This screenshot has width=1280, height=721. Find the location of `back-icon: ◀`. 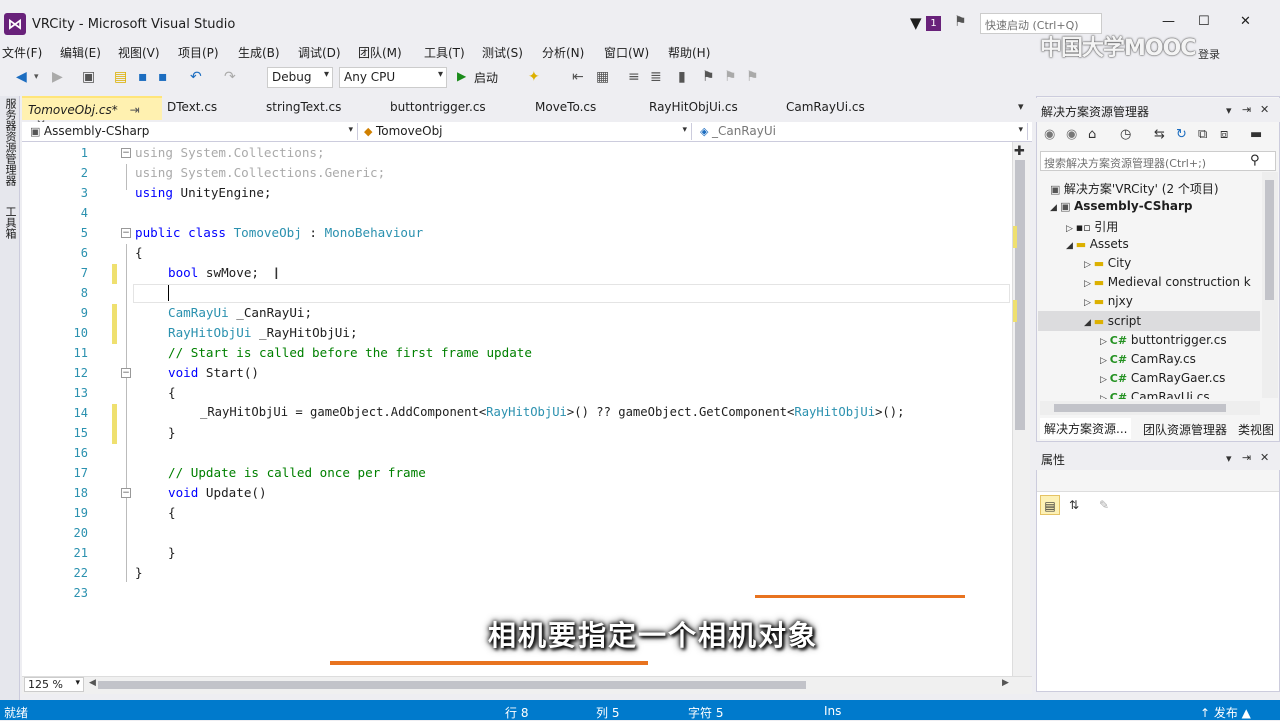

back-icon: ◀ is located at coordinates (21, 77).